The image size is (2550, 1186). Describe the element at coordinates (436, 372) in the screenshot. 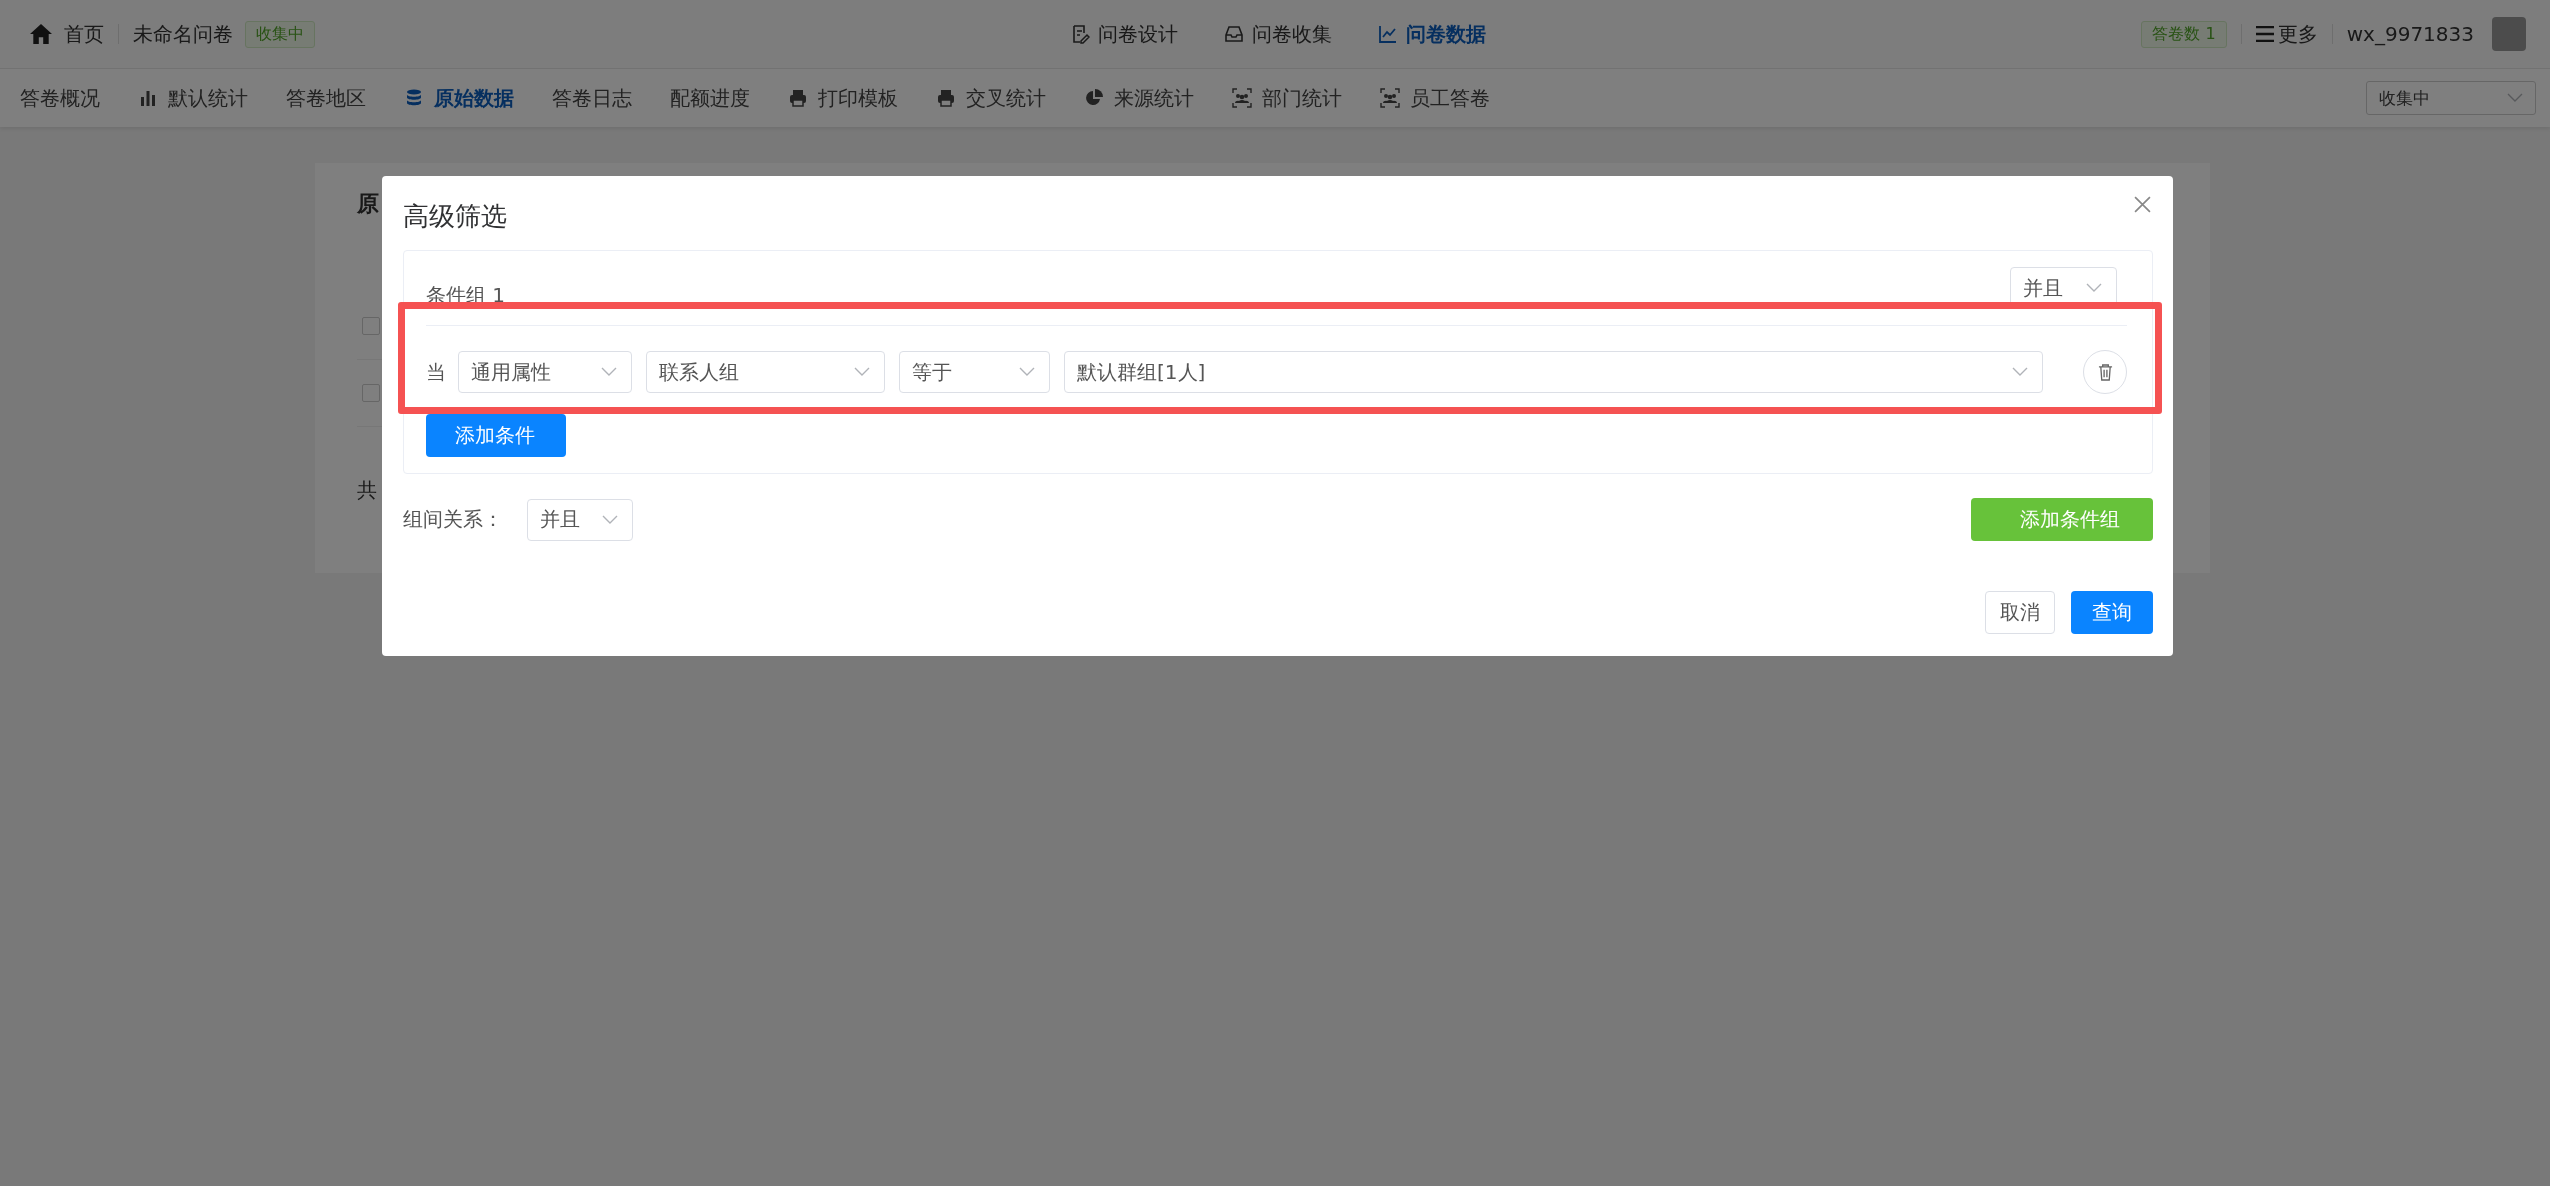

I see `condition-prefix: 当` at that location.